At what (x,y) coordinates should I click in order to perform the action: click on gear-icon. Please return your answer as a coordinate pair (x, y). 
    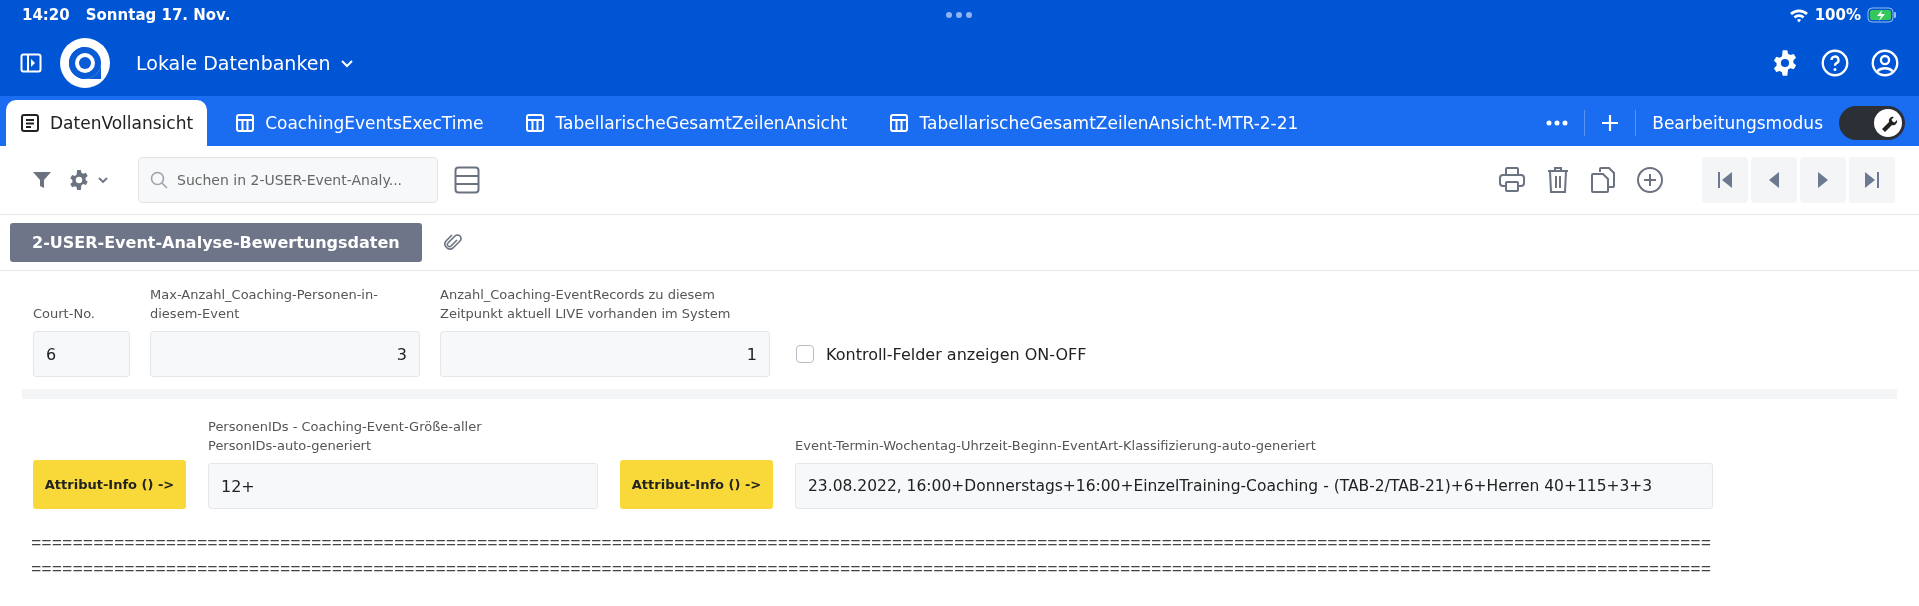
    Looking at the image, I should click on (79, 180).